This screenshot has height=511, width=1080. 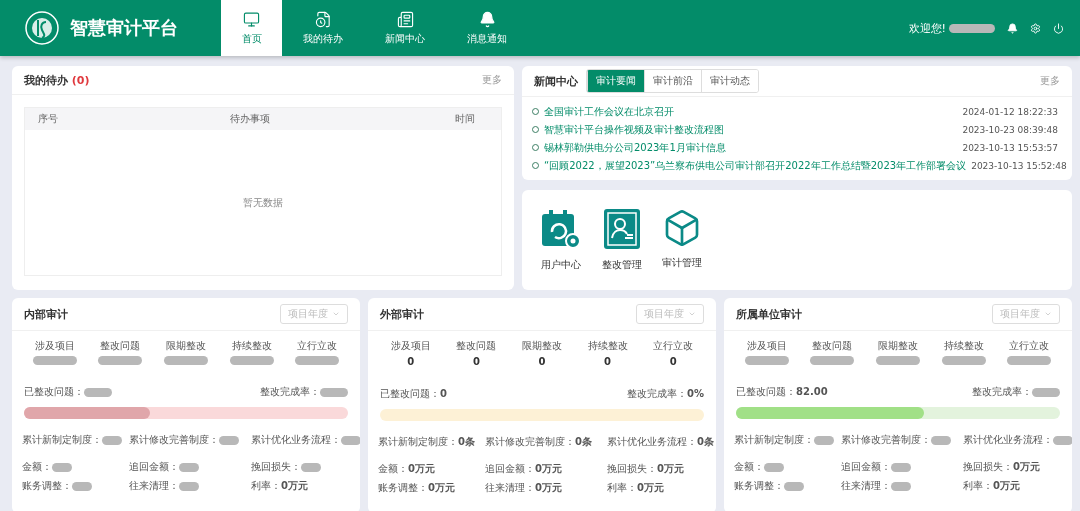 What do you see at coordinates (544, 488) in the screenshot?
I see `stat-field: 往来清理：0万元` at bounding box center [544, 488].